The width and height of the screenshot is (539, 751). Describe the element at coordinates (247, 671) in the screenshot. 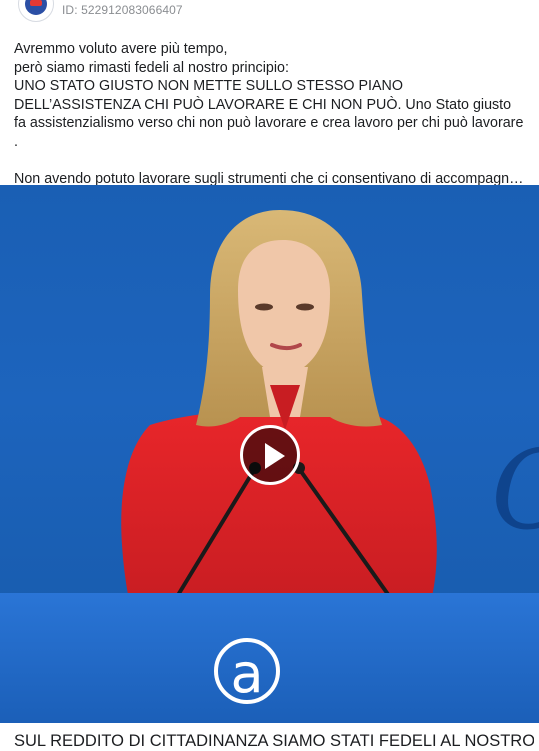

I see `podium-logo: a` at that location.